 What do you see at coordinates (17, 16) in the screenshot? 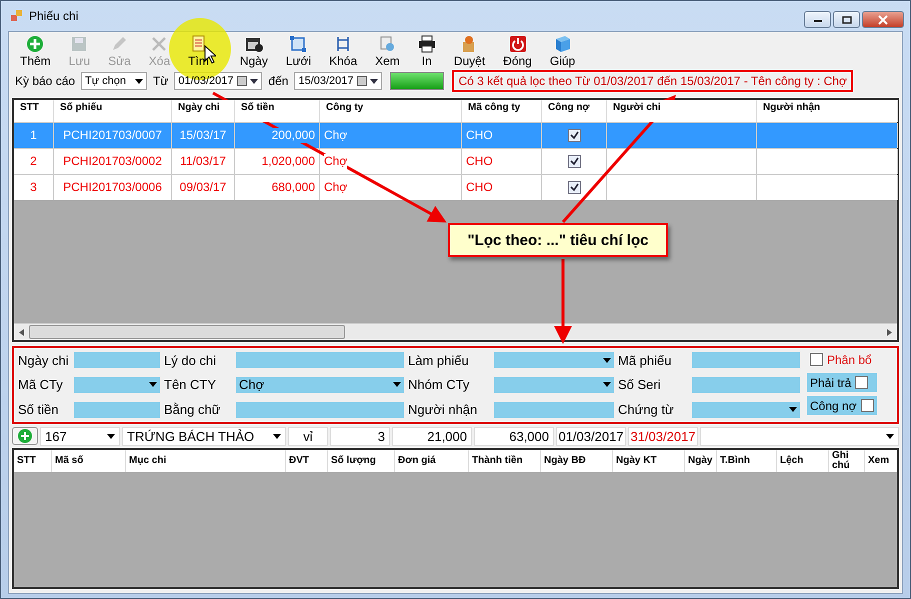
I see `app-icon` at bounding box center [17, 16].